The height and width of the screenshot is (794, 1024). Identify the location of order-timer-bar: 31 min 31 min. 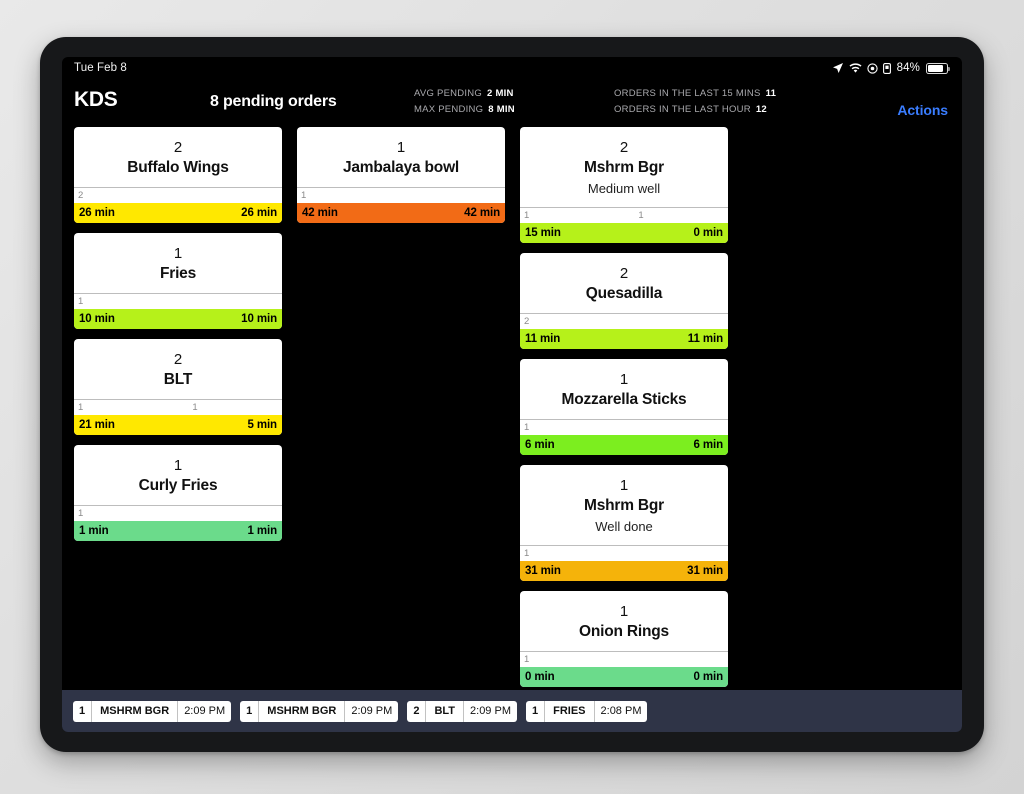
(624, 571).